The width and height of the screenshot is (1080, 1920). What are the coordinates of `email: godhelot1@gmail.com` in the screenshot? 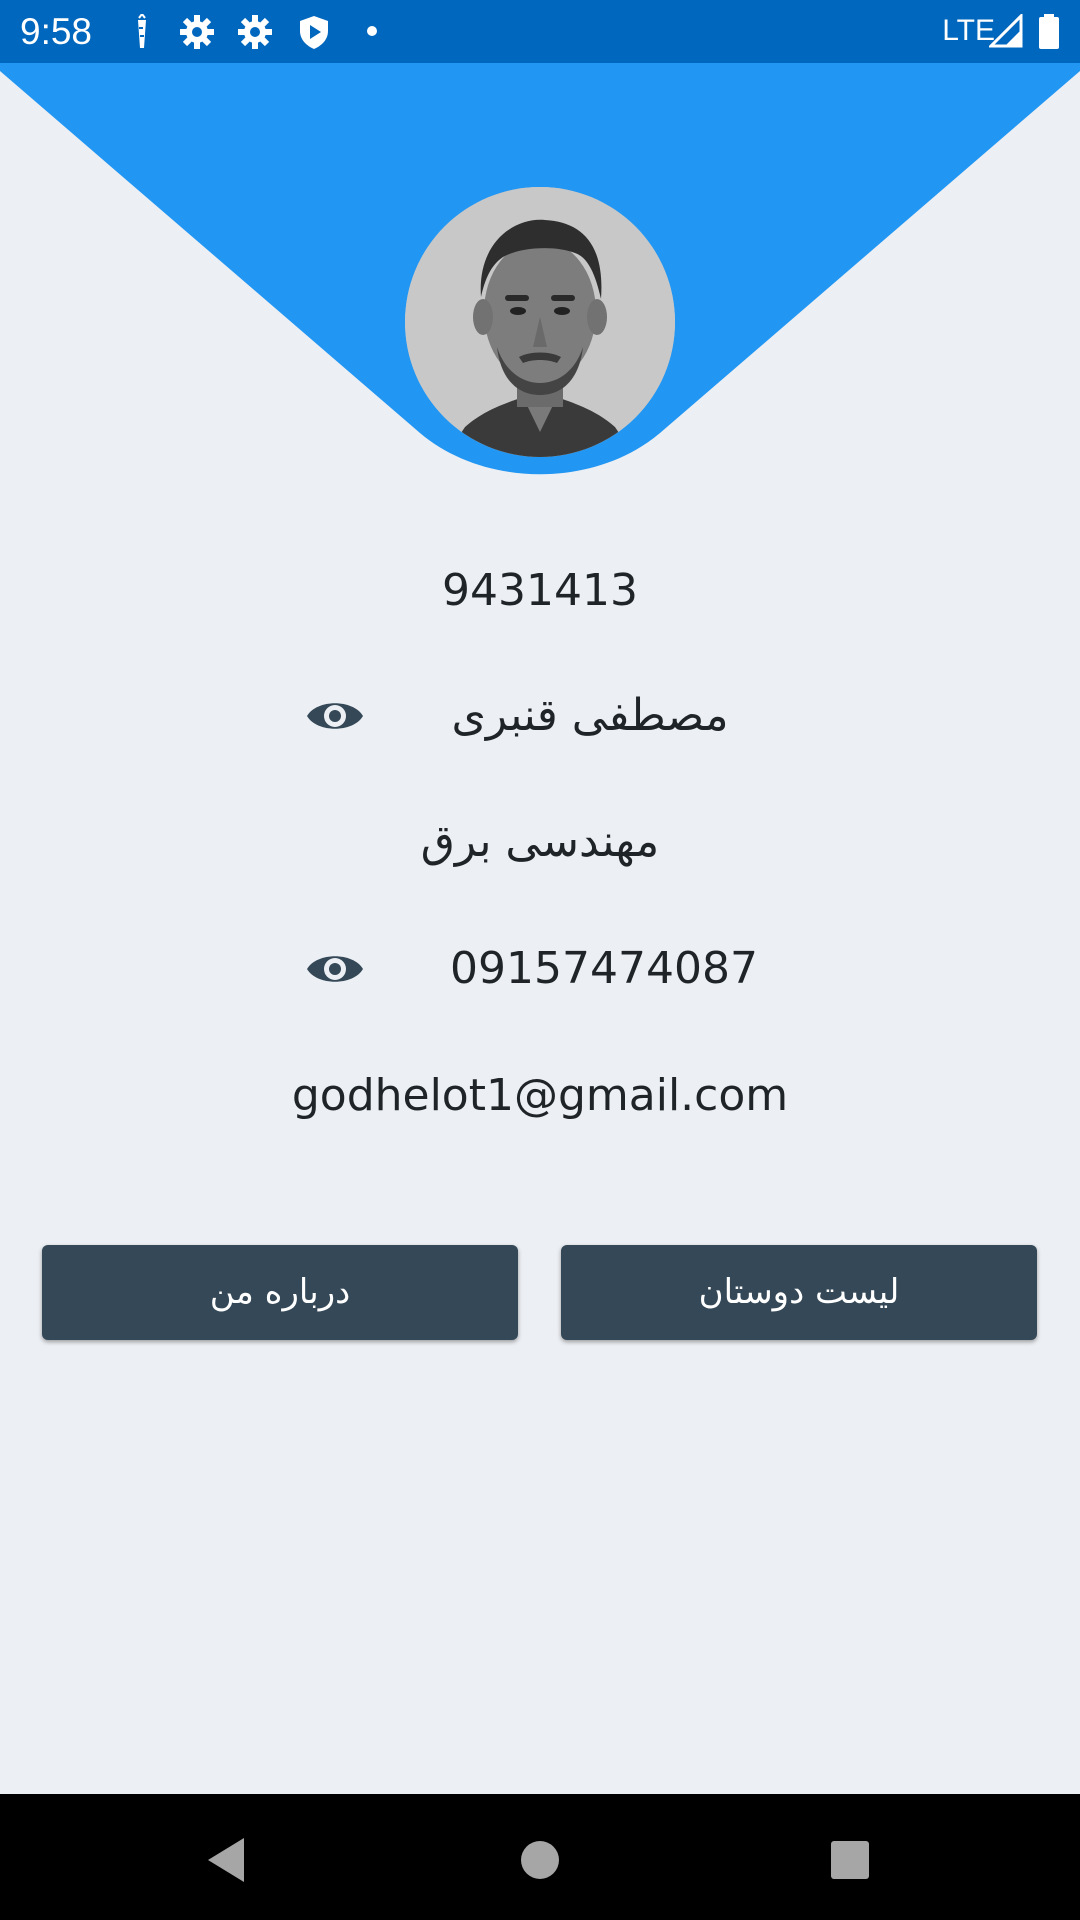 It's located at (540, 1095).